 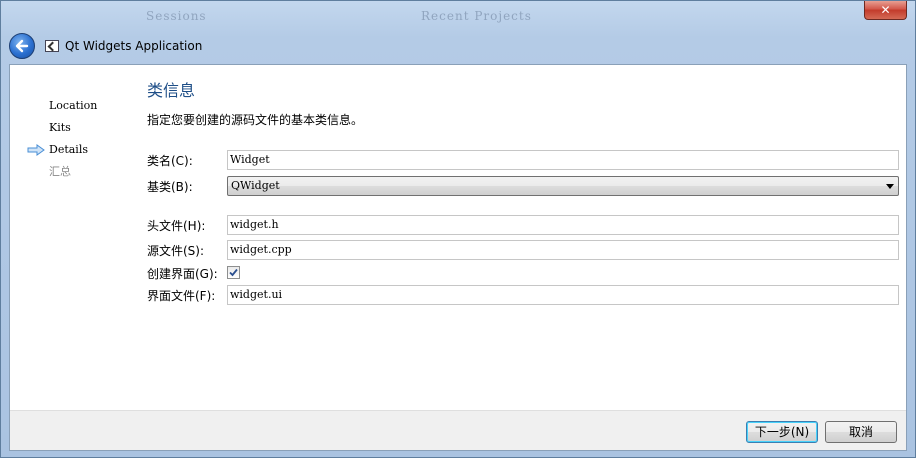 I want to click on header-file-row: 头文件(H):, so click(x=187, y=225).